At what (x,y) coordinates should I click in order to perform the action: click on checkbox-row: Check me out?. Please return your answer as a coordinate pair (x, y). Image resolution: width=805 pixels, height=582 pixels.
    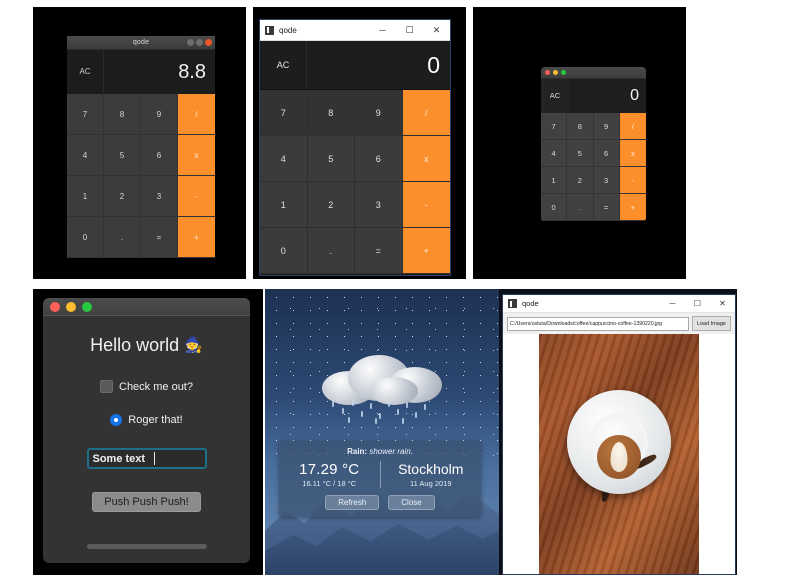
    Looking at the image, I should click on (146, 386).